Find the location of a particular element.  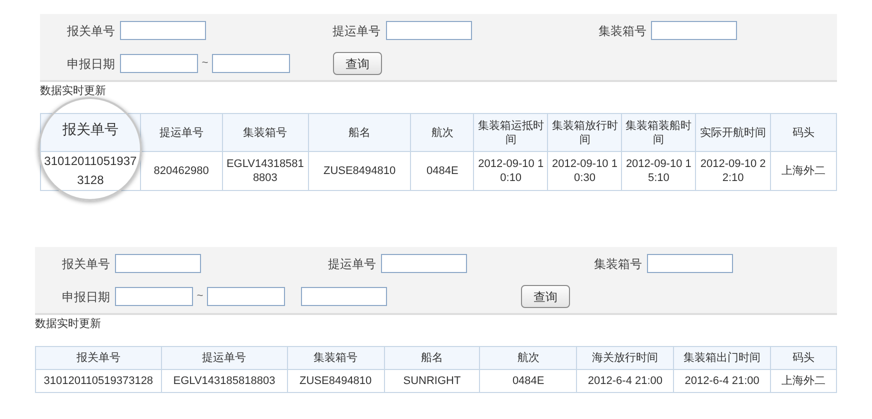

column-header: 集装箱号 is located at coordinates (335, 358).